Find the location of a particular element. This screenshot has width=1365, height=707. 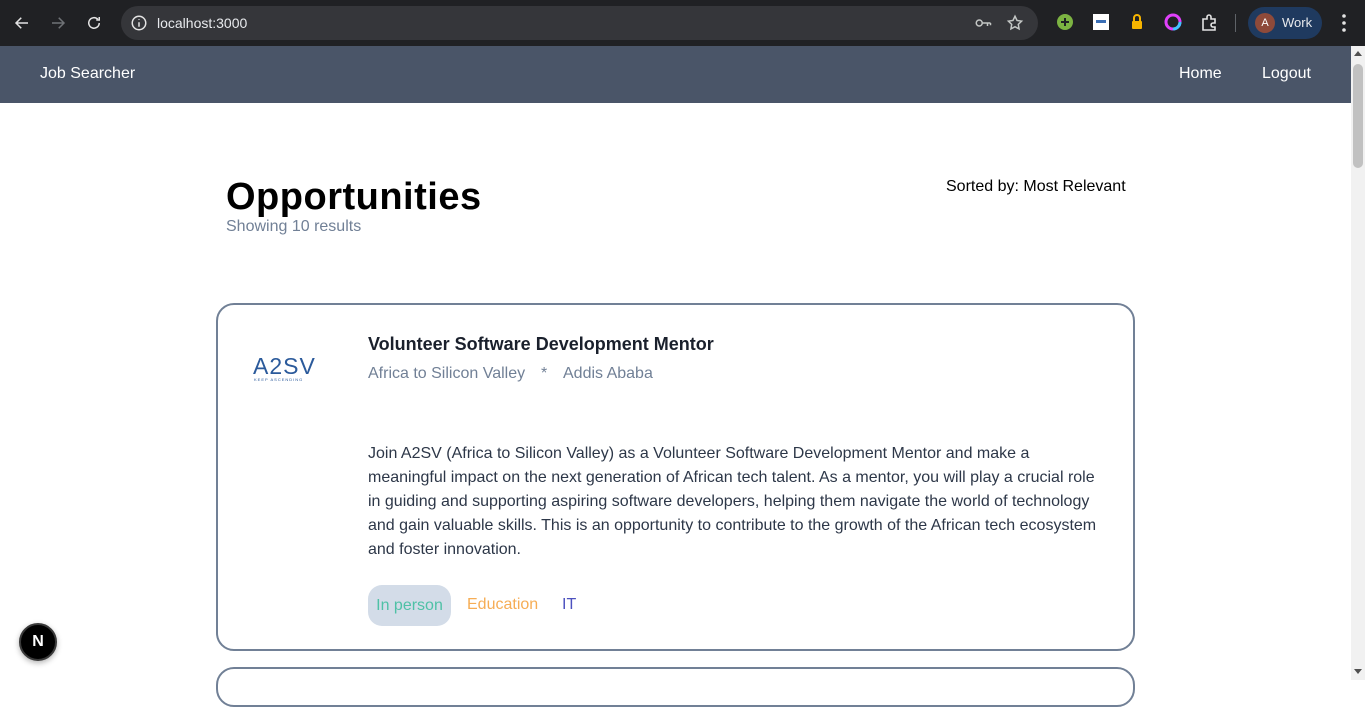

tag-it: IT is located at coordinates (569, 604).